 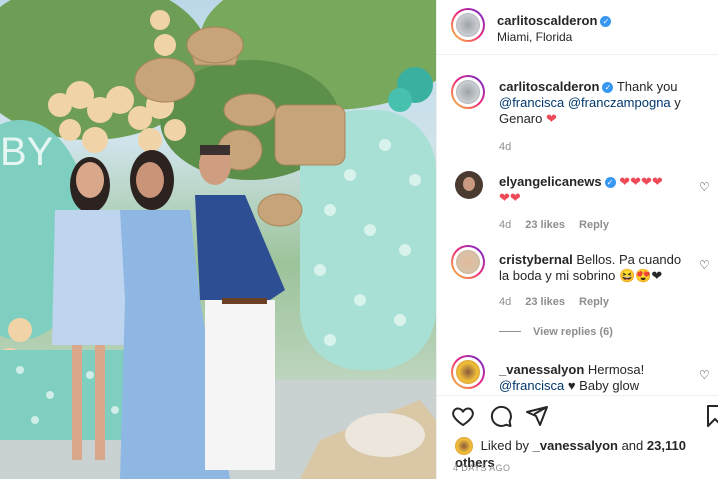 I want to click on heart-emoji: ❤, so click(x=551, y=118).